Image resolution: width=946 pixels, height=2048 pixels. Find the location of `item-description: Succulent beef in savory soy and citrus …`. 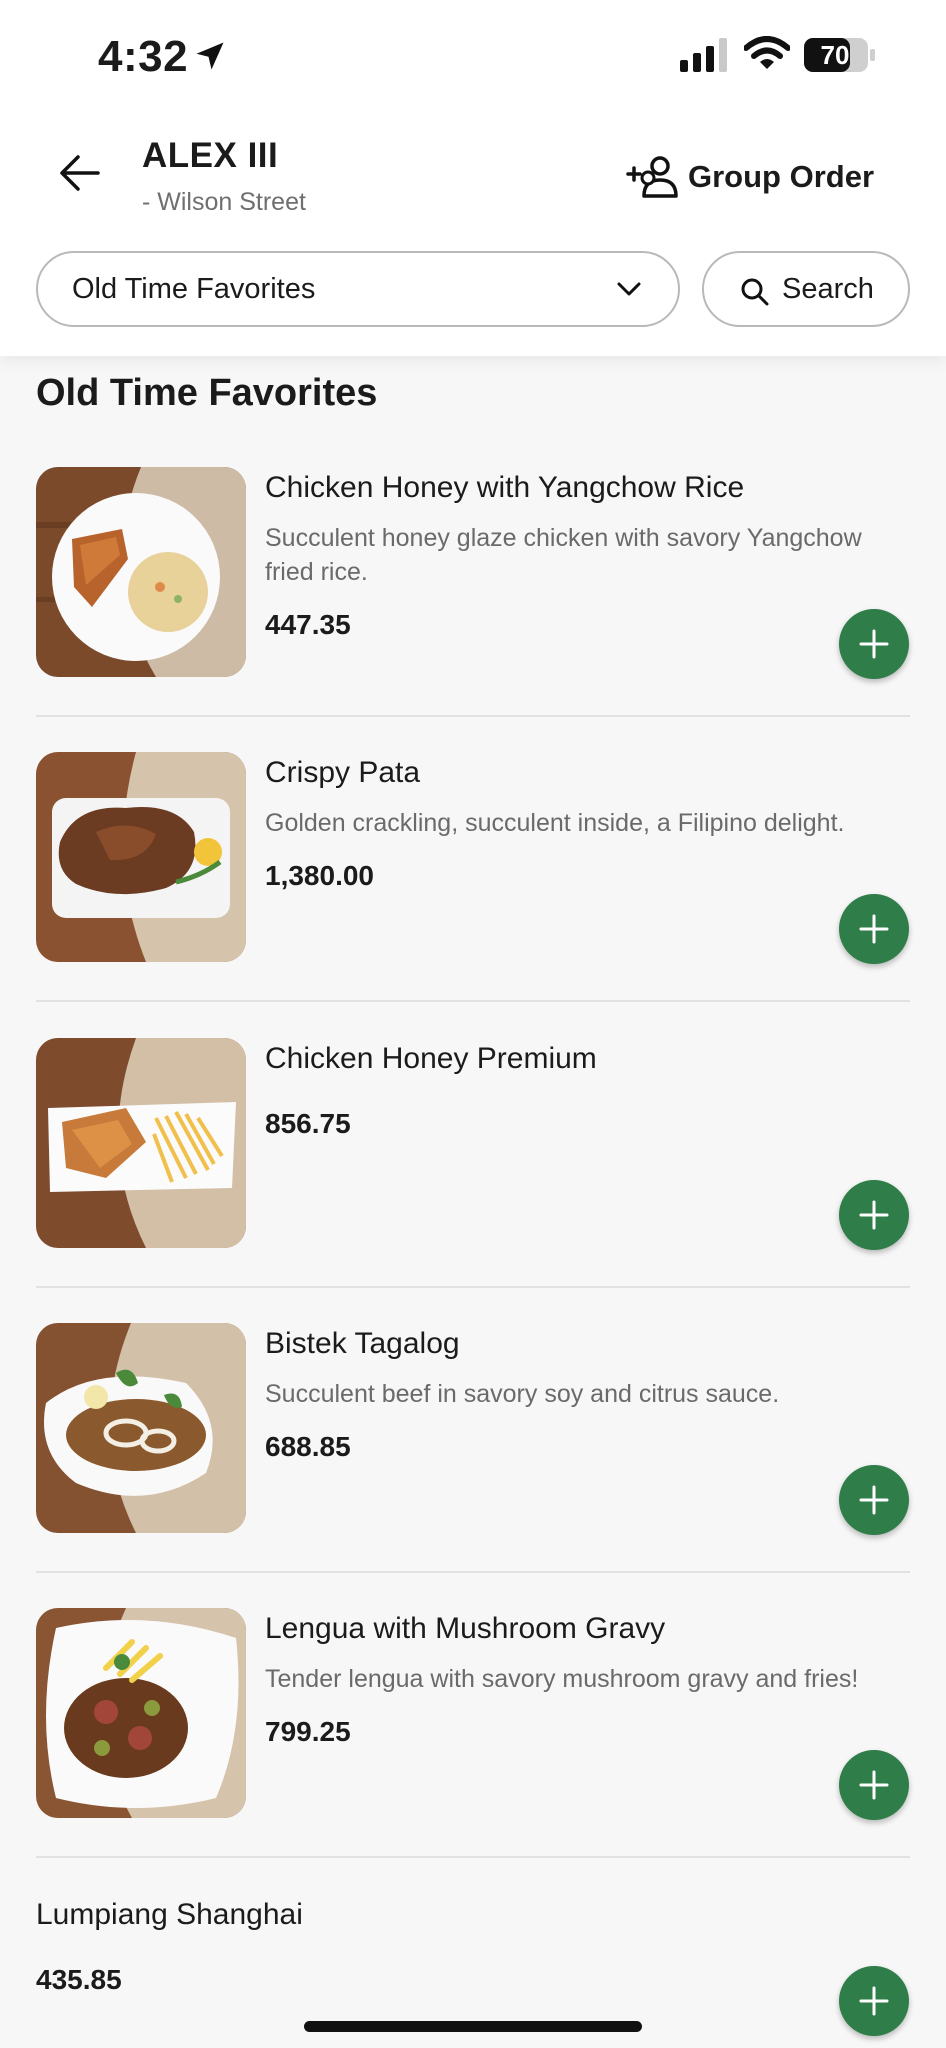

item-description: Succulent beef in savory soy and citrus … is located at coordinates (522, 1394).